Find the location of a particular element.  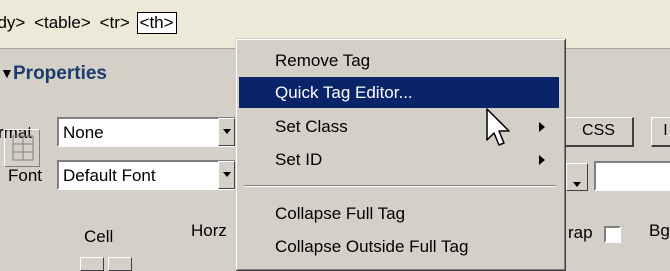

menu-item-label: Collapse Full Tag is located at coordinates (340, 213).